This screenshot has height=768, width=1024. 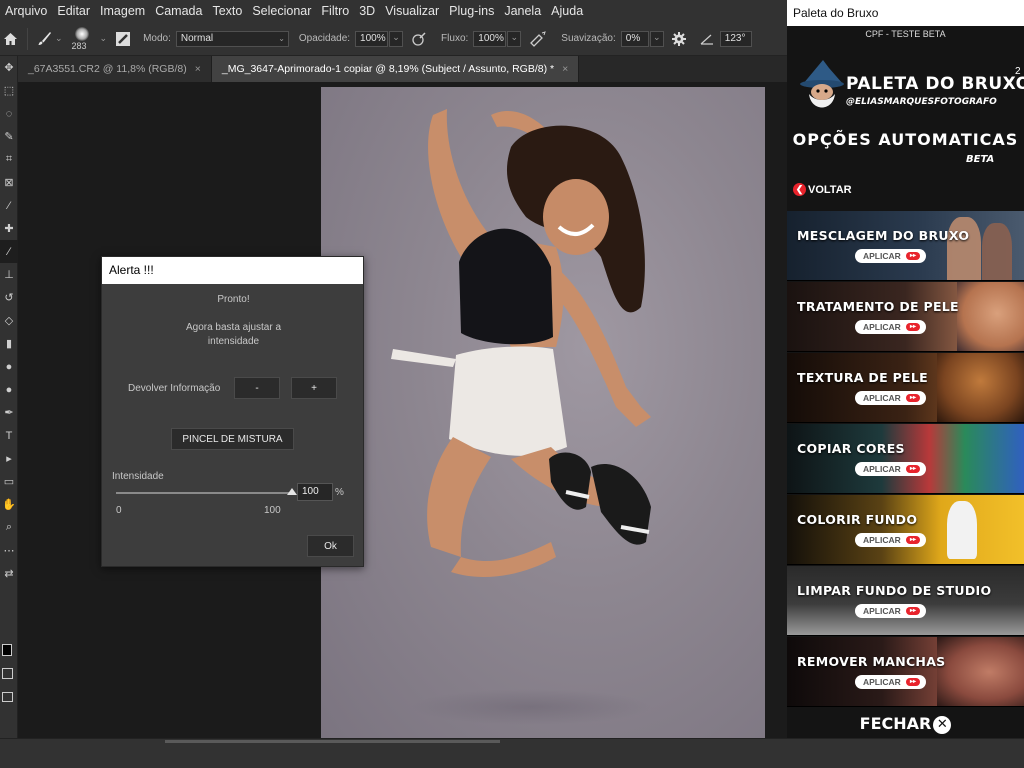 I want to click on eraser-tool-icon: ◇, so click(x=9, y=320).